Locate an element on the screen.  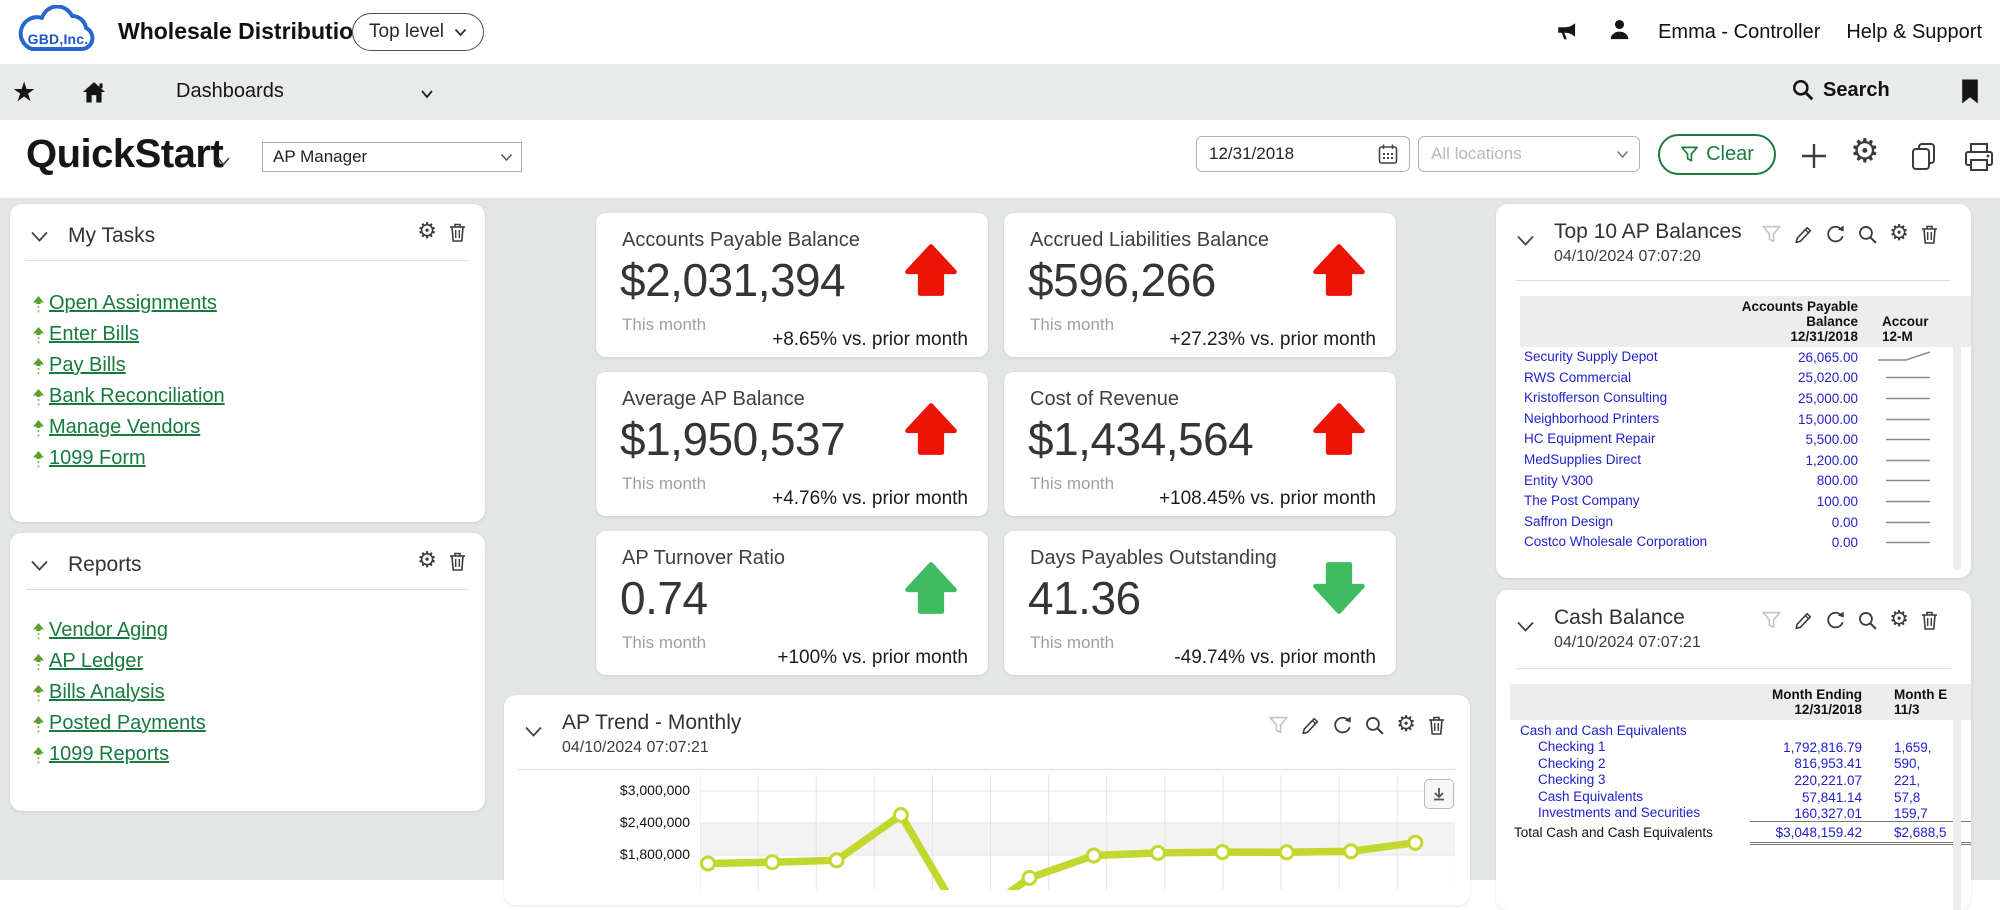
column-header: Month Ending 12/31/2018 is located at coordinates (1806, 702).